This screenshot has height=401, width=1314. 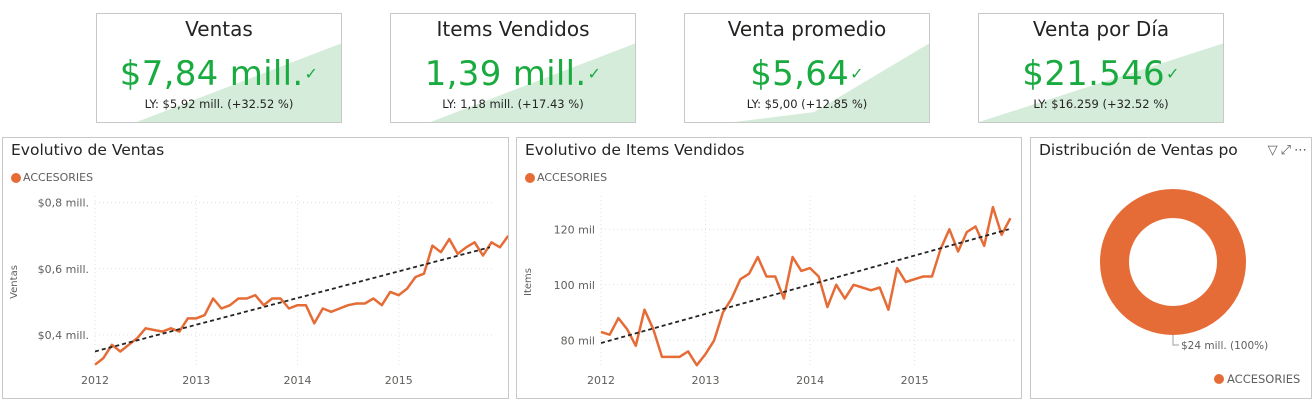 I want to click on y-tick-label: $0,4 mill., so click(x=63, y=335).